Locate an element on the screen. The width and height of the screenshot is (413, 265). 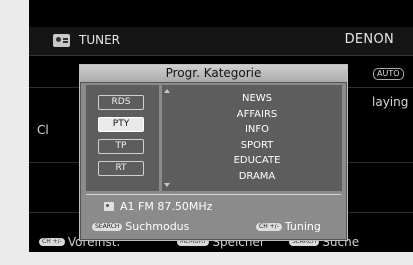
station-info: A1 FM 87.50MHz is located at coordinates (158, 206).